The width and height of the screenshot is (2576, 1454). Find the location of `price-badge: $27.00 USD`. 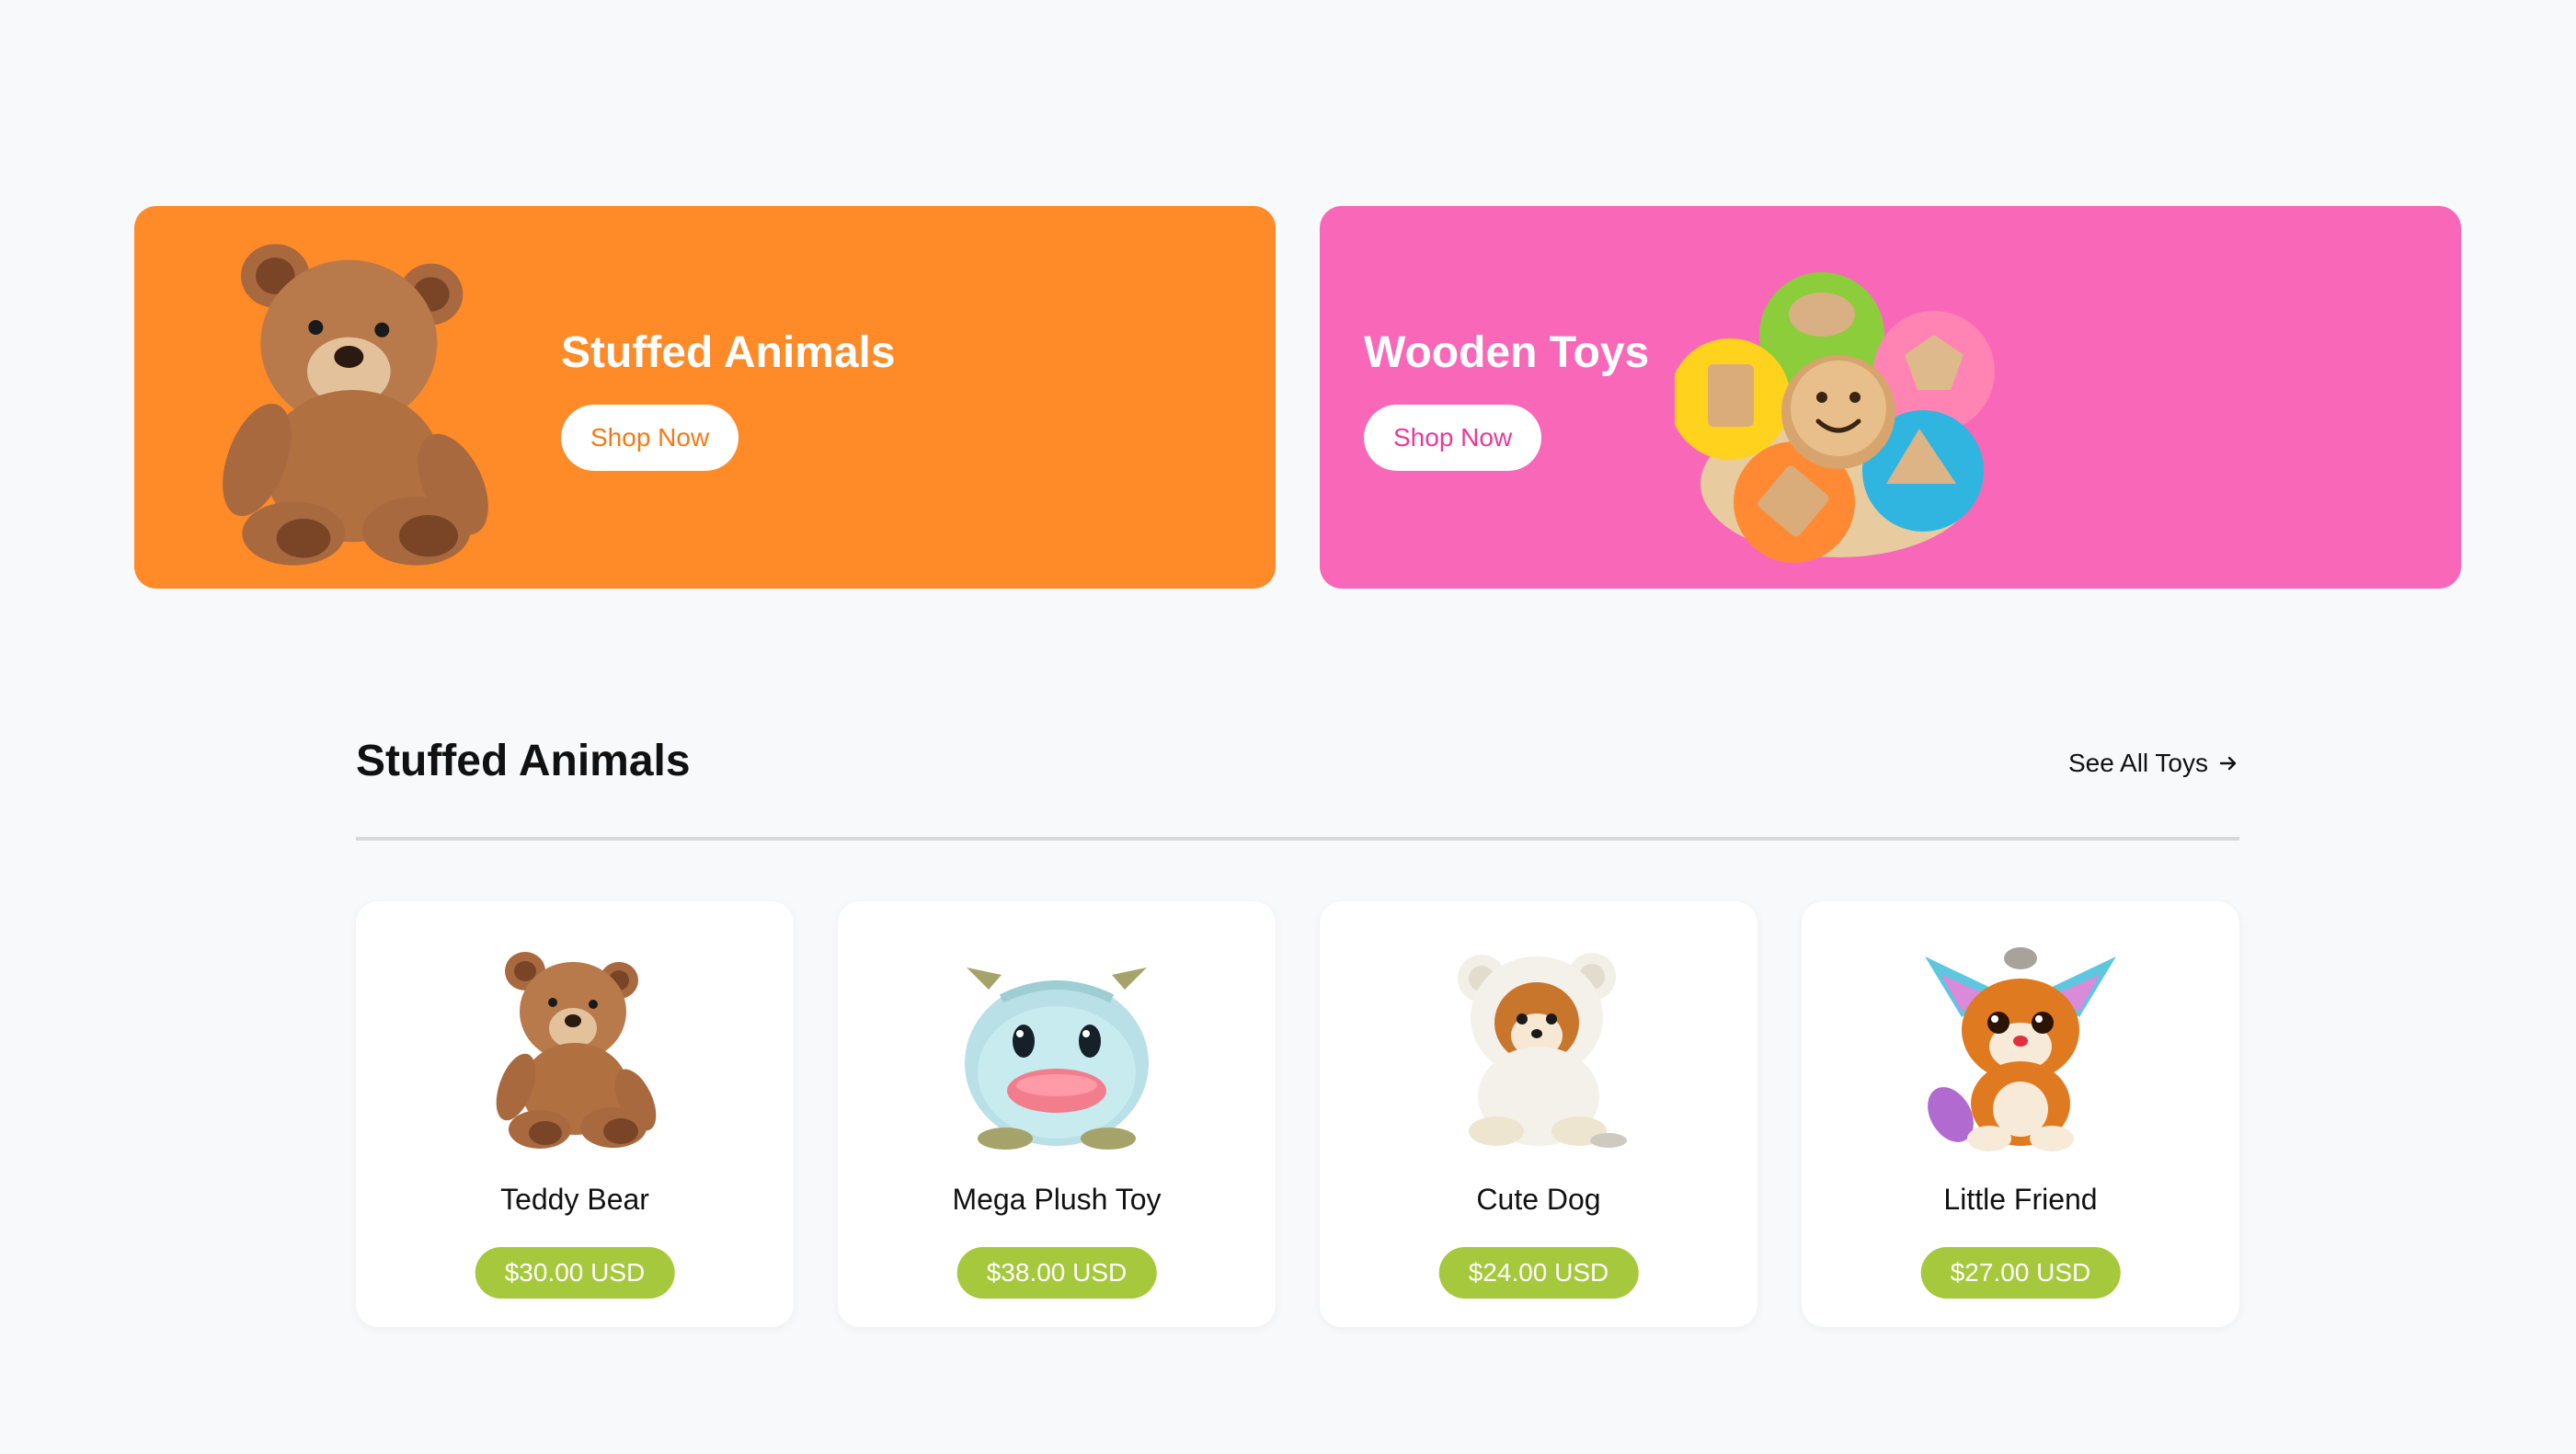

price-badge: $27.00 USD is located at coordinates (2020, 1273).